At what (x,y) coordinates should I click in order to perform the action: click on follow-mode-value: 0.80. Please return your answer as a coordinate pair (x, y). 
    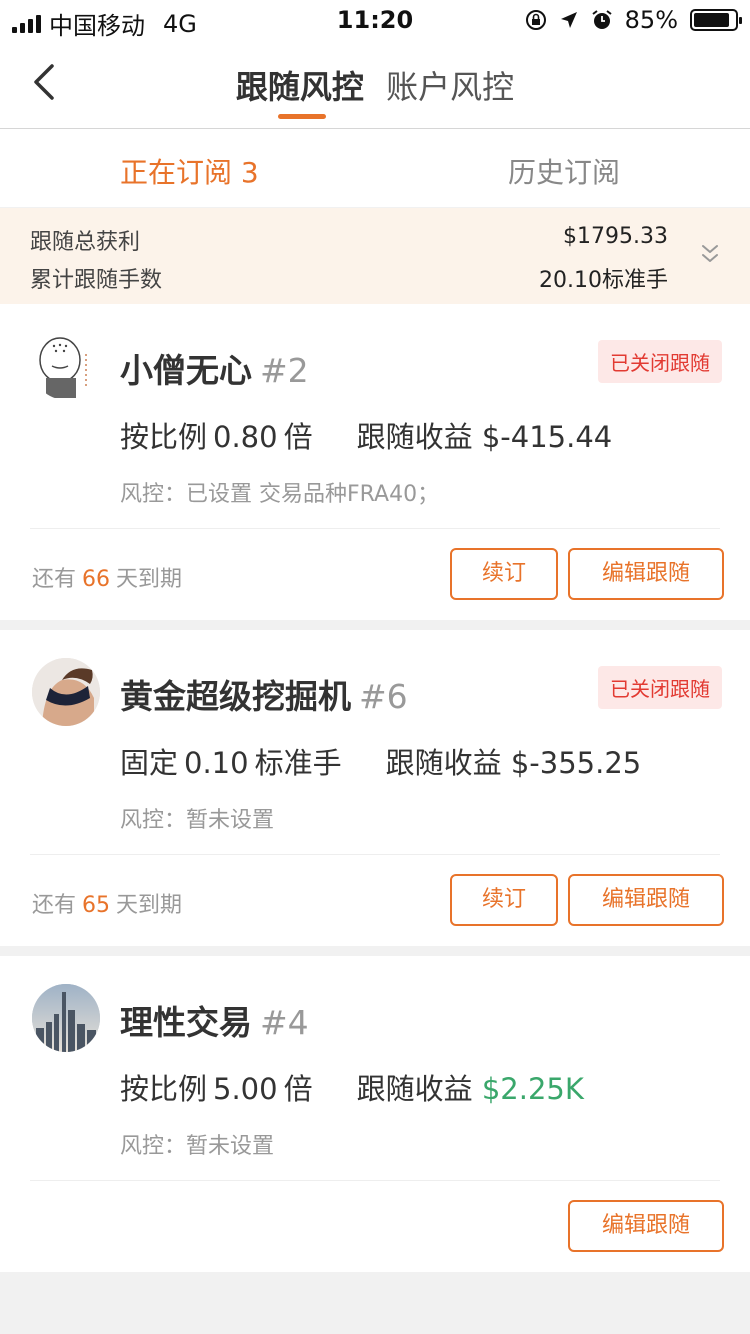
    Looking at the image, I should click on (245, 437).